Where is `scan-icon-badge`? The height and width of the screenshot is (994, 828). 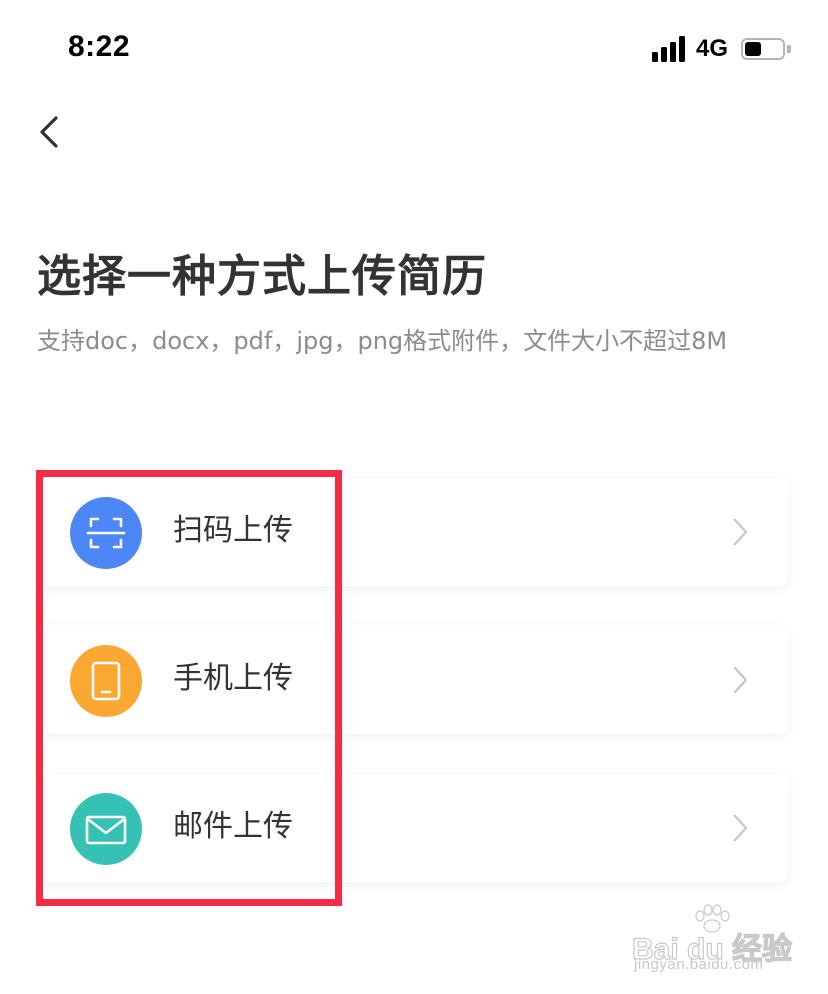
scan-icon-badge is located at coordinates (106, 533).